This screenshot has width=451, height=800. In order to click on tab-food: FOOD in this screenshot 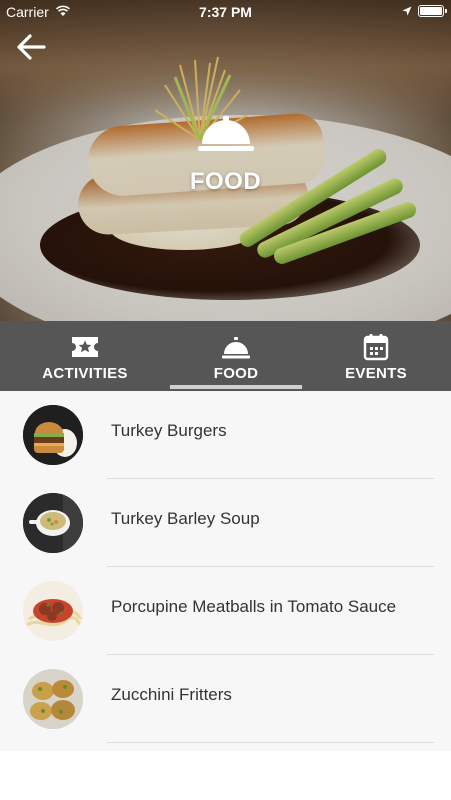, I will do `click(236, 356)`.